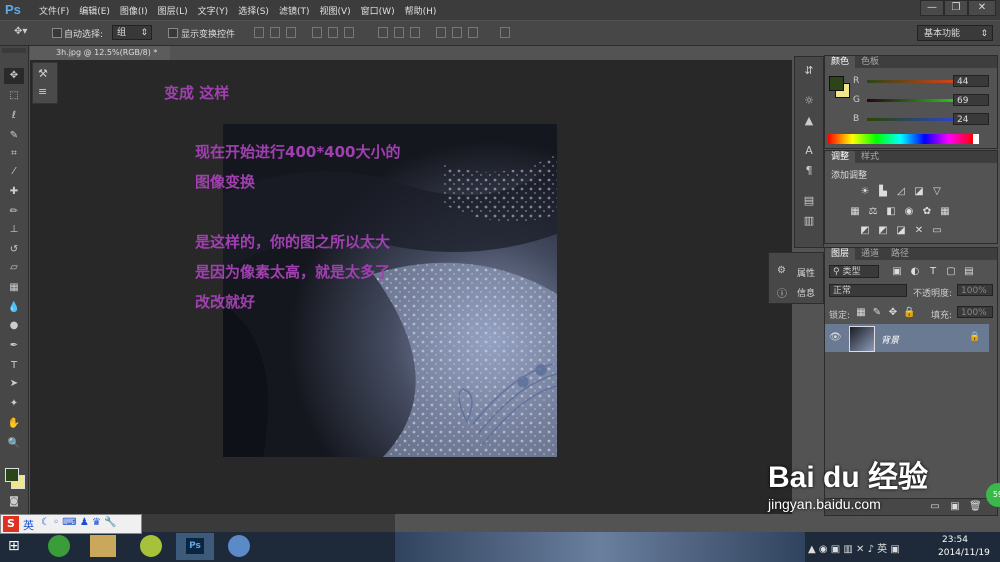 This screenshot has height=562, width=1000. What do you see at coordinates (900, 139) in the screenshot?
I see `color-spectrum-bar` at bounding box center [900, 139].